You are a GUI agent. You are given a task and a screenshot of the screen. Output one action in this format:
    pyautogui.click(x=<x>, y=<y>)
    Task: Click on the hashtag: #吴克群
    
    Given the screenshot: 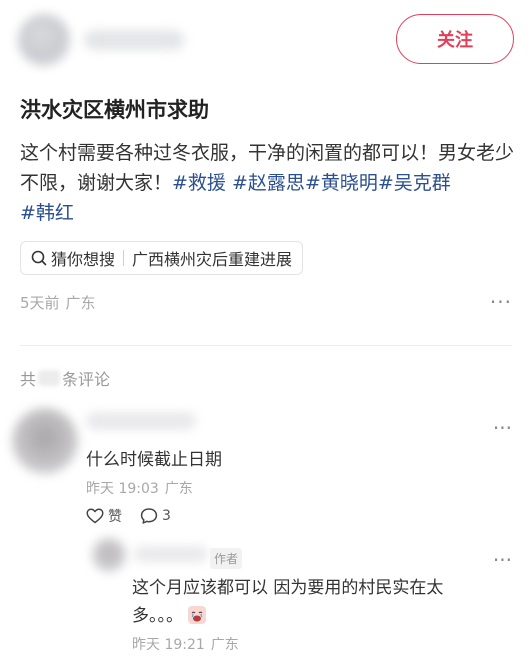 What is the action you would take?
    pyautogui.click(x=414, y=183)
    